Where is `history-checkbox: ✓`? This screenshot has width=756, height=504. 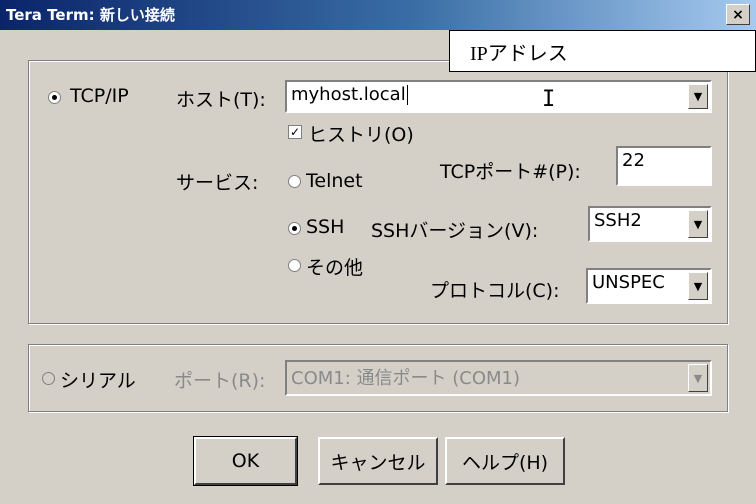
history-checkbox: ✓ is located at coordinates (295, 132).